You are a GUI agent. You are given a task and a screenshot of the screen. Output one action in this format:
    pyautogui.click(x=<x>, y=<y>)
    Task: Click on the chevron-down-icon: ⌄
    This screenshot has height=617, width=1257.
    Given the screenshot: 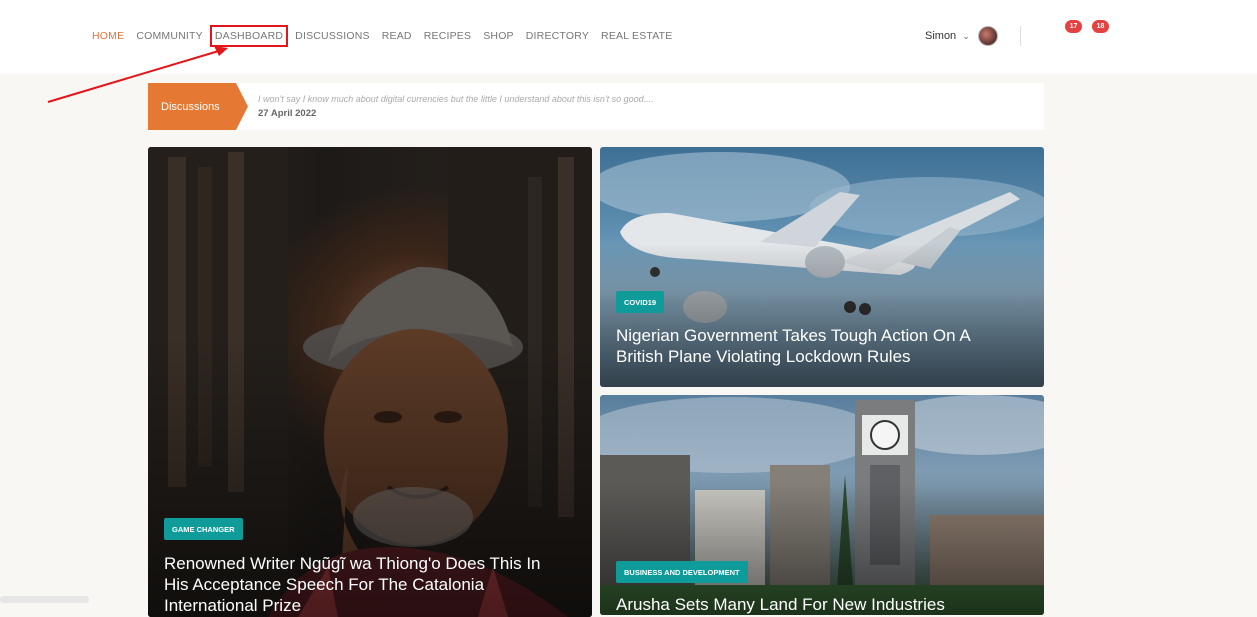 What is the action you would take?
    pyautogui.click(x=966, y=36)
    